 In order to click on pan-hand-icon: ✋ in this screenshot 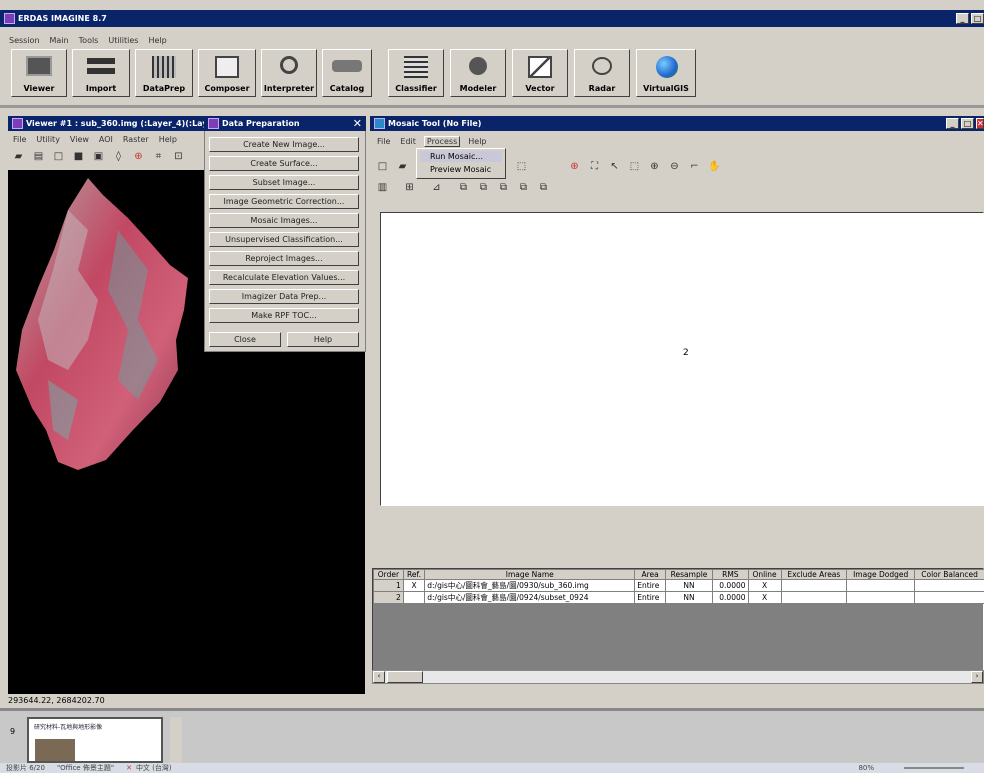, I will do `click(714, 167)`.